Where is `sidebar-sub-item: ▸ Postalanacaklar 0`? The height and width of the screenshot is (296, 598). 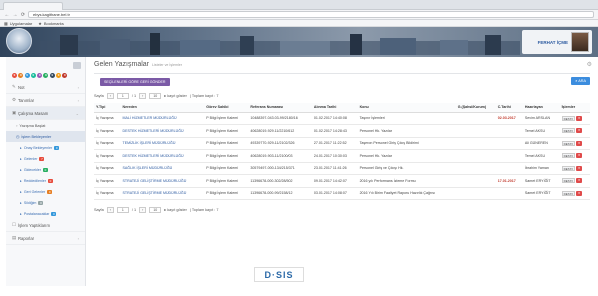 sidebar-sub-item: ▸ Postalanacaklar 0 is located at coordinates (45, 213).